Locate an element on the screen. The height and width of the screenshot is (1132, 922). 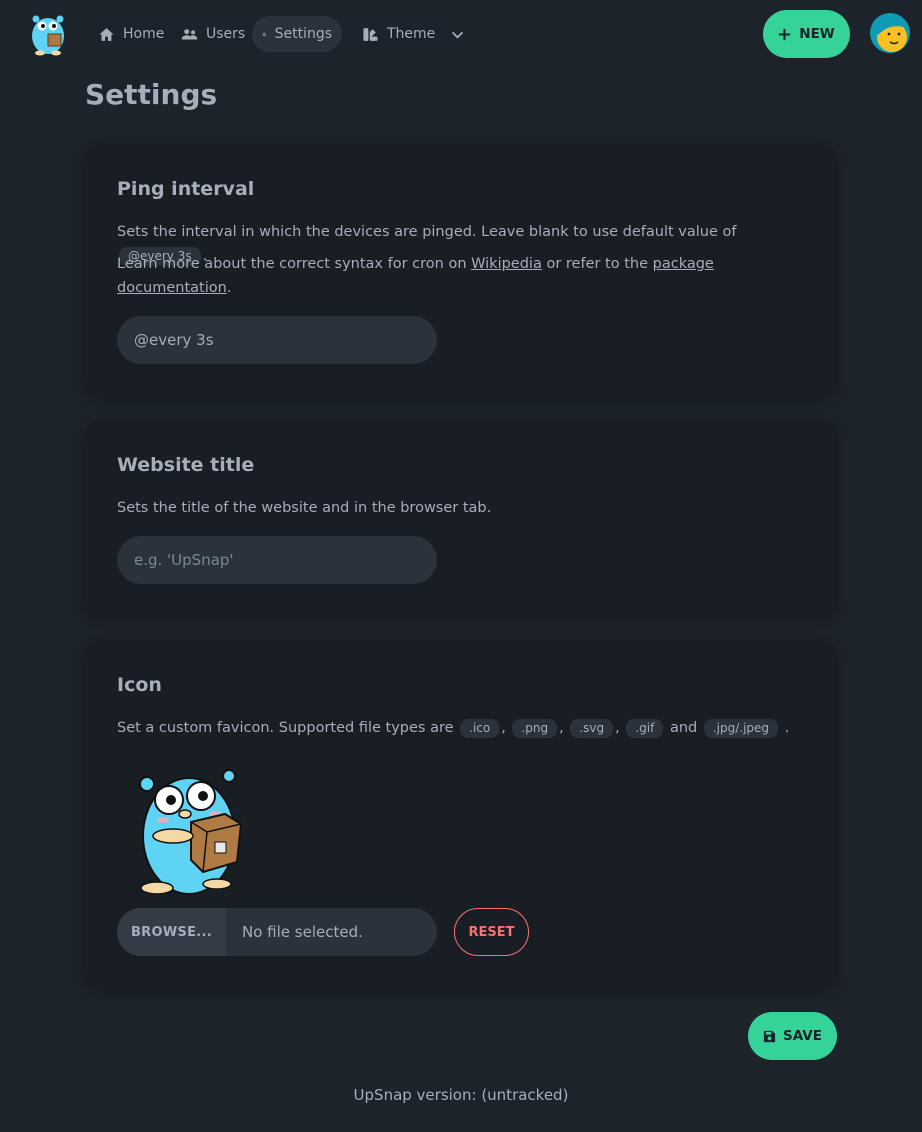
file-type-badge: .png is located at coordinates (535, 728).